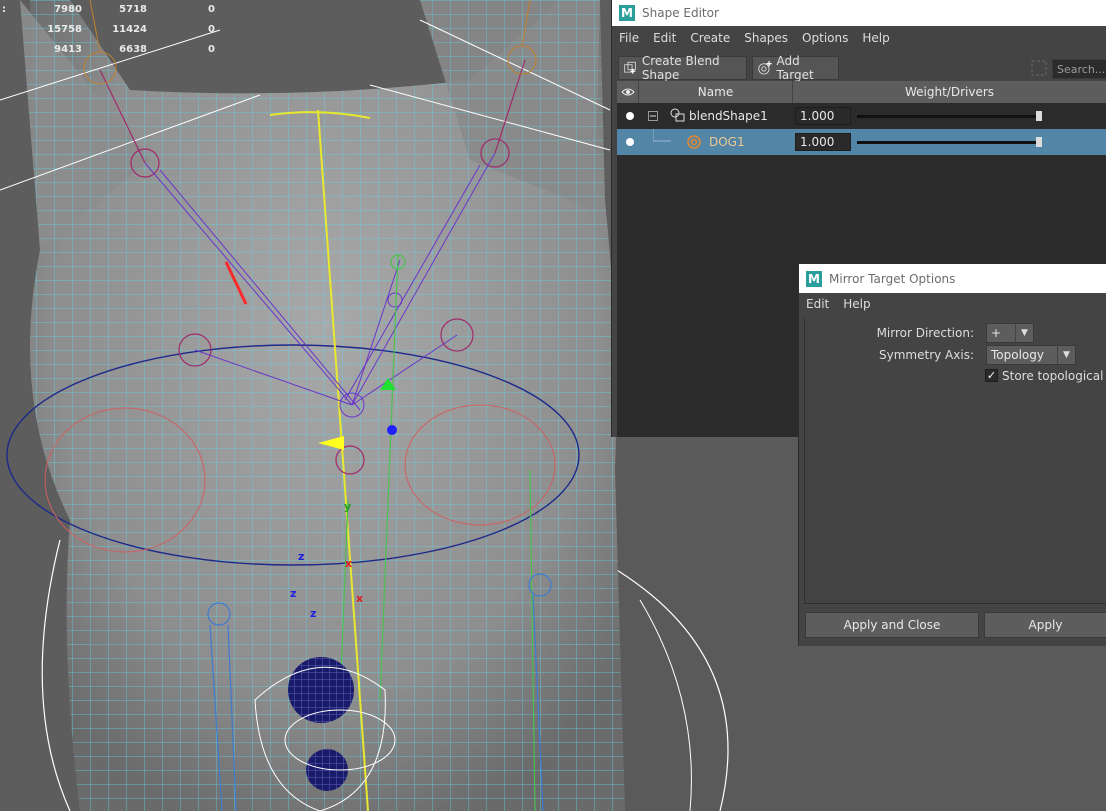  Describe the element at coordinates (64, 29) in the screenshot. I see `hud-value: 15758` at that location.